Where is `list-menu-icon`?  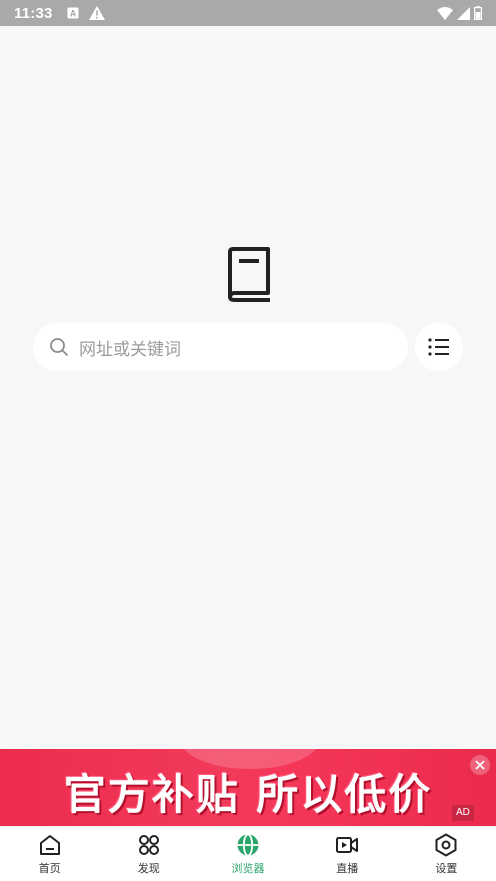 list-menu-icon is located at coordinates (438, 347).